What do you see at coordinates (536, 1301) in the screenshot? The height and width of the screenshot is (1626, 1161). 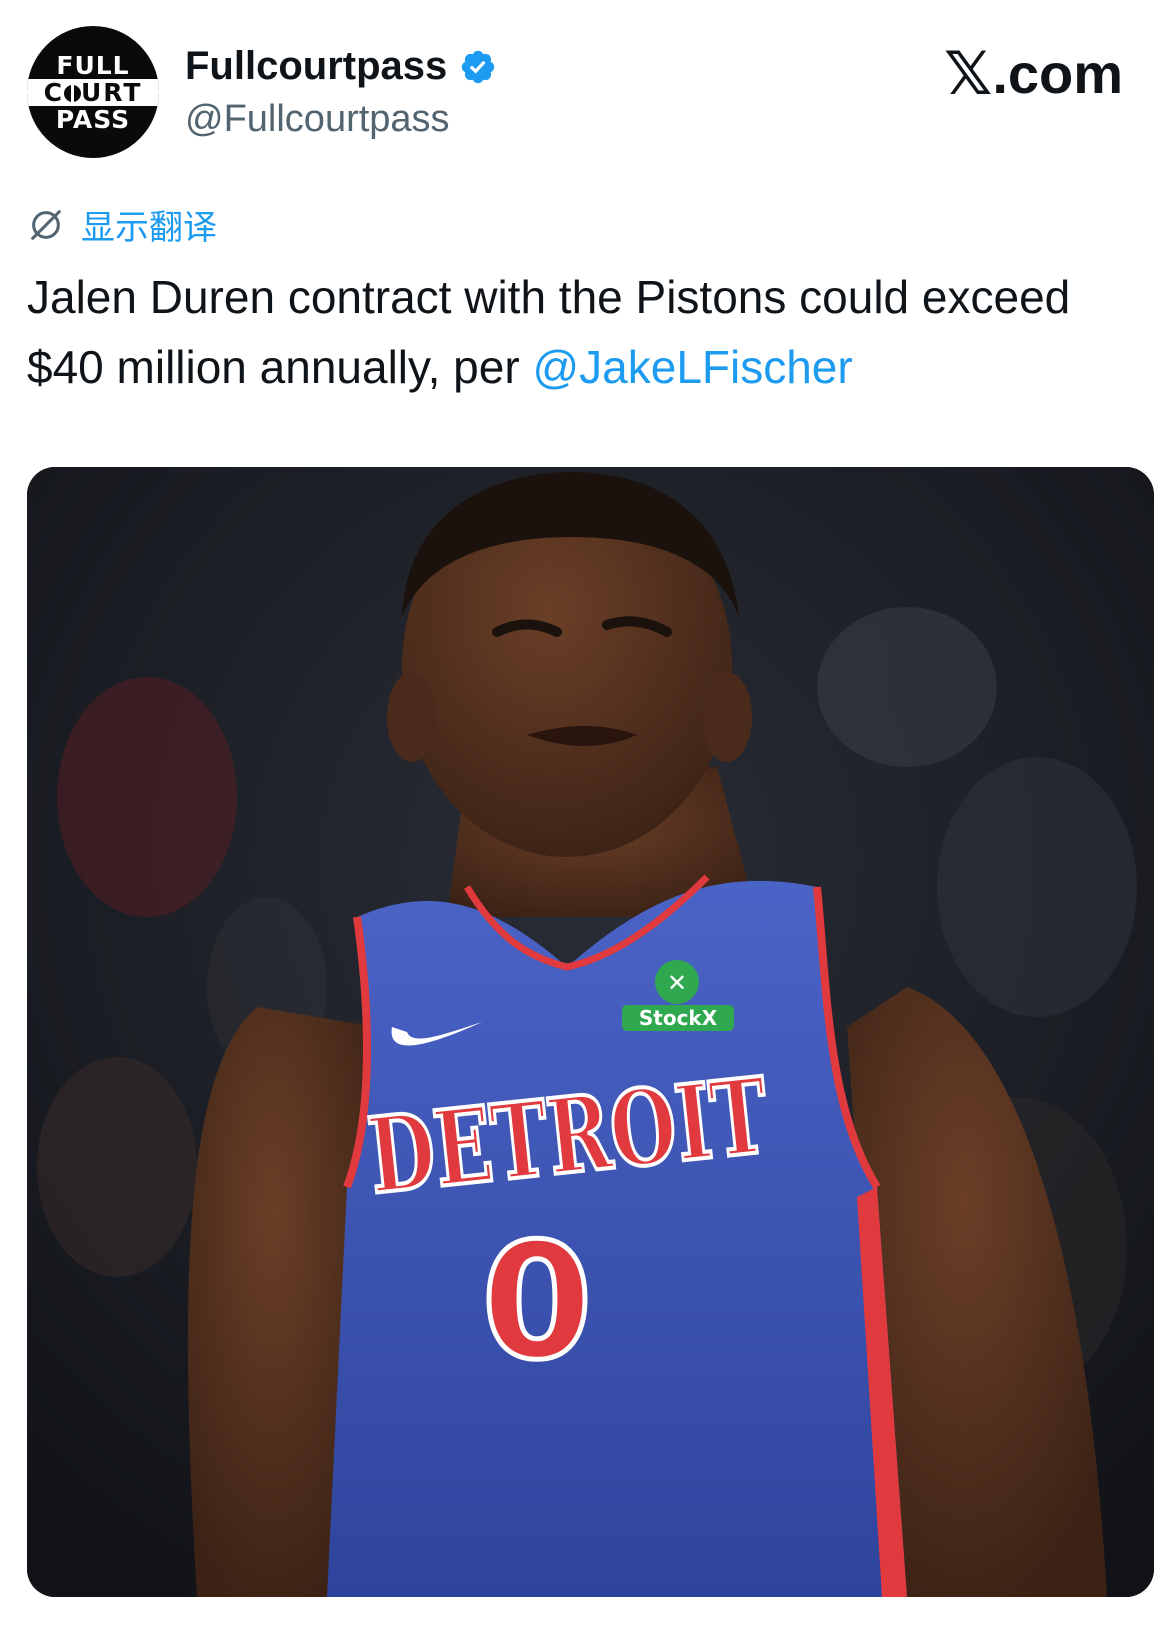 I see `jersey-number-text: 0` at bounding box center [536, 1301].